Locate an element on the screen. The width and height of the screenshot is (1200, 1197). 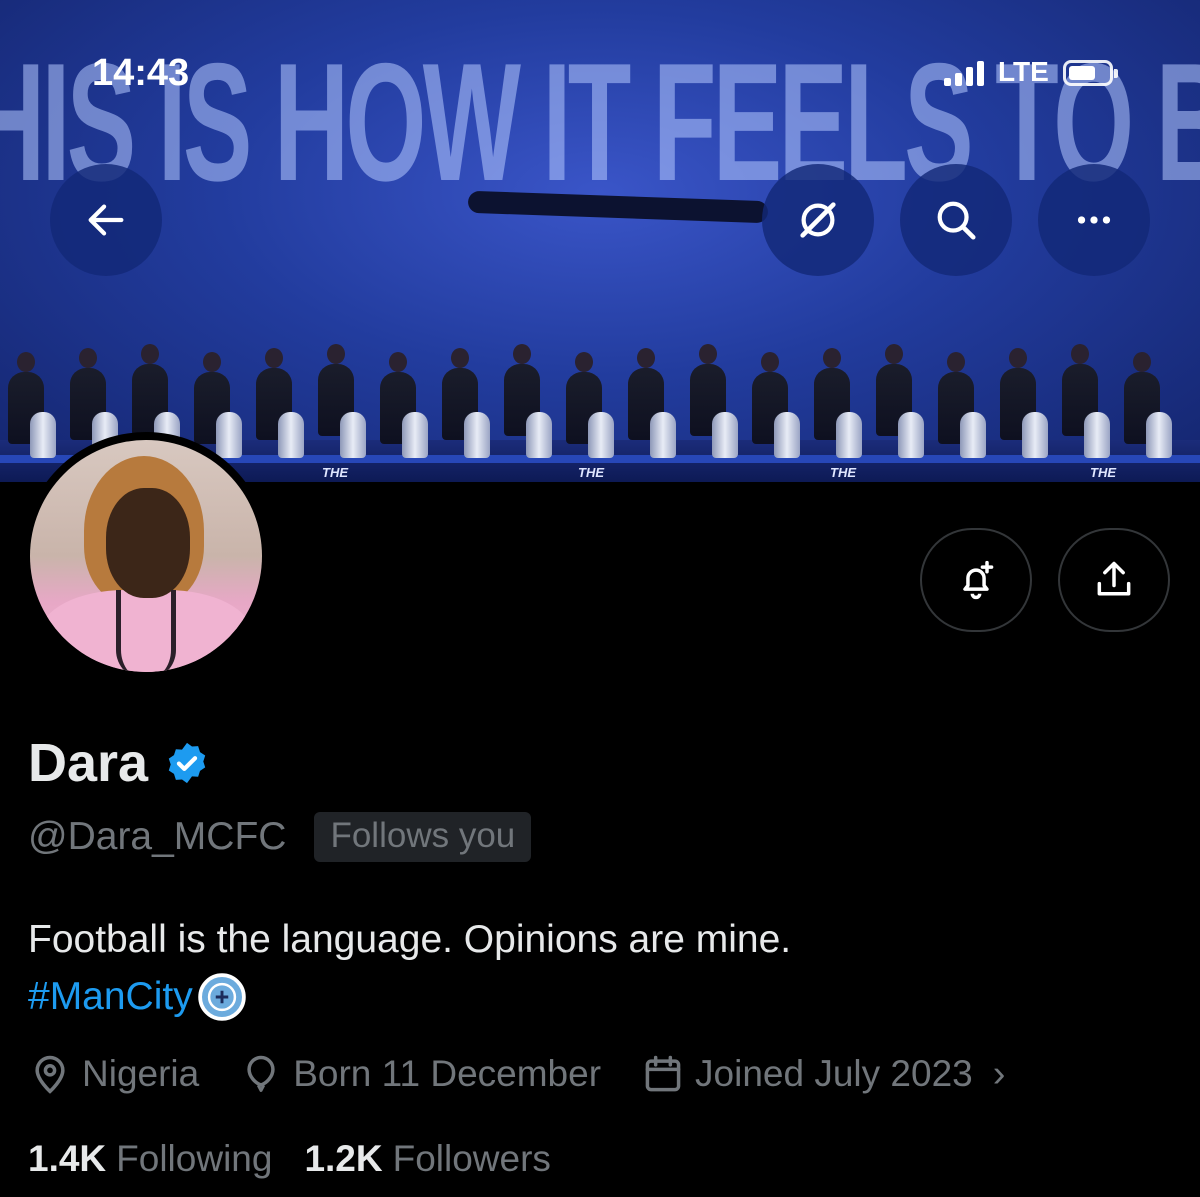
following-label: Following is located at coordinates (194, 1159).